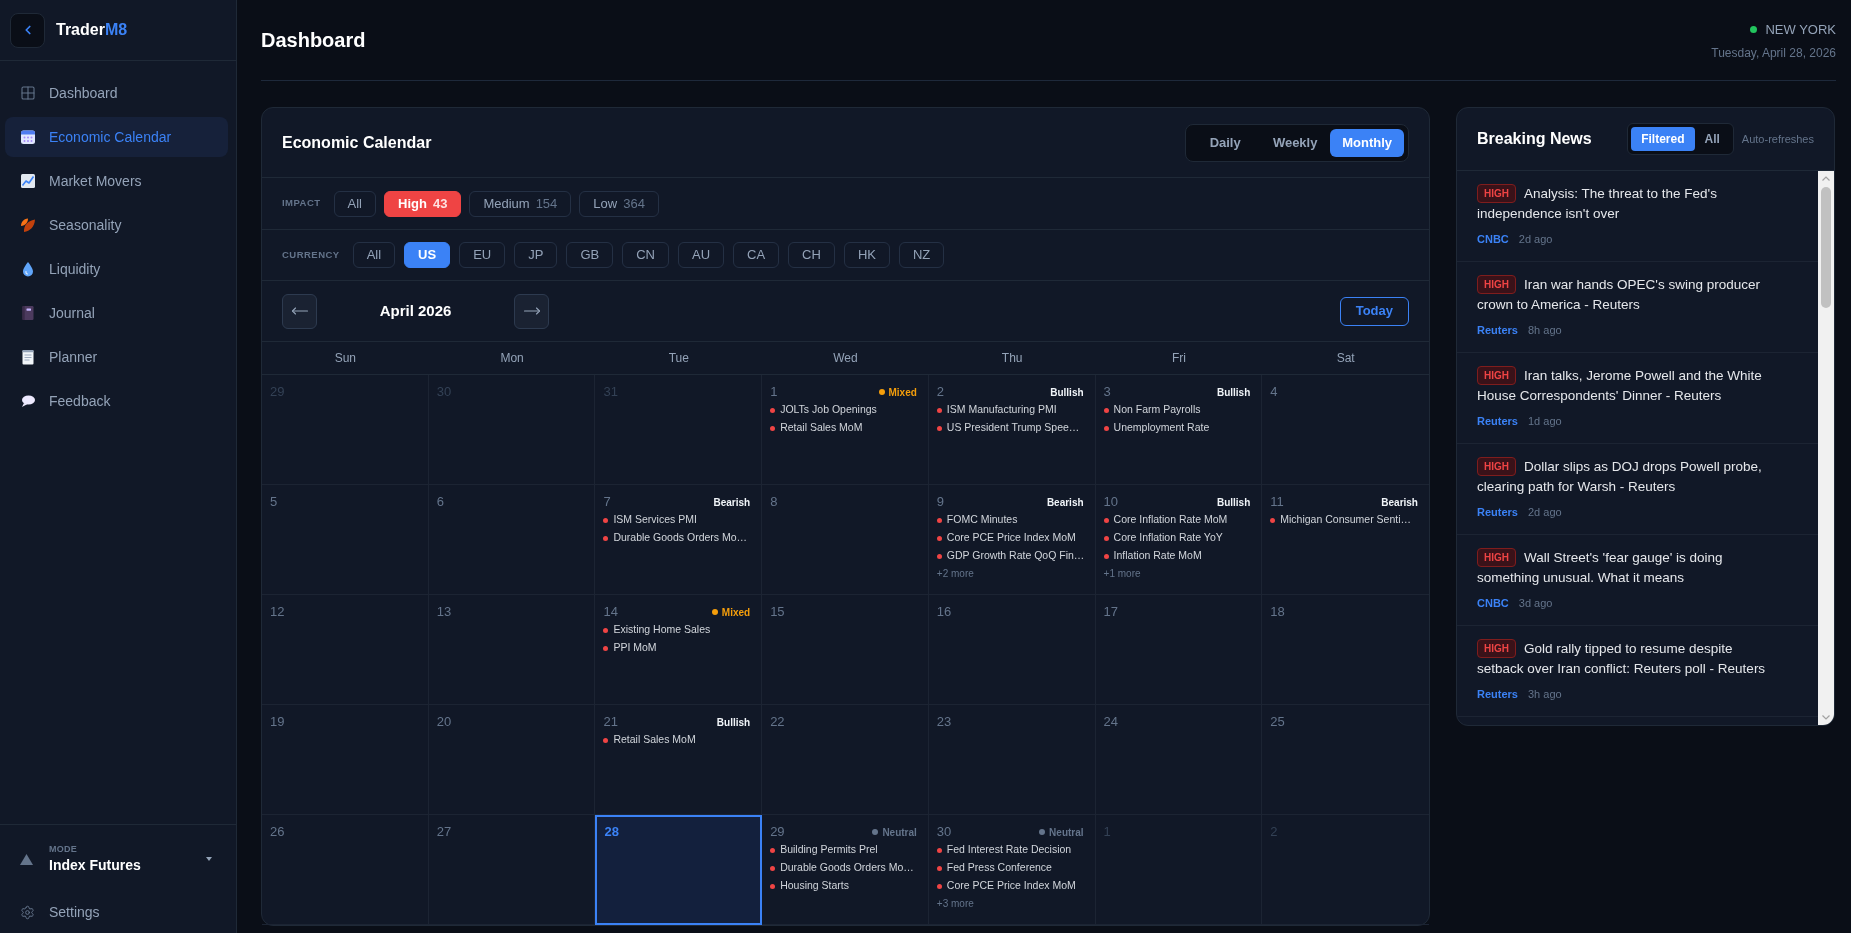  I want to click on nav-item: Economic Calendar, so click(116, 137).